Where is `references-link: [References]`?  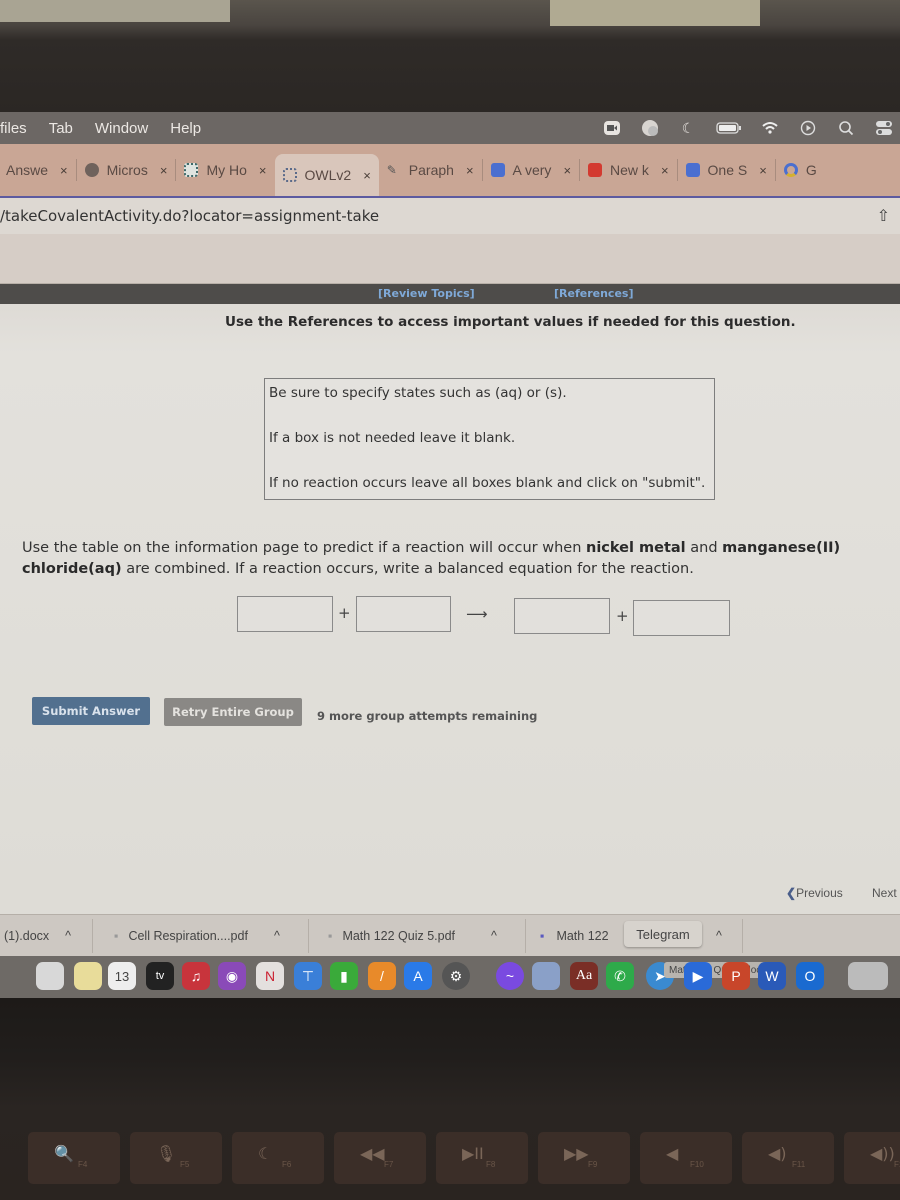
references-link: [References] is located at coordinates (593, 293).